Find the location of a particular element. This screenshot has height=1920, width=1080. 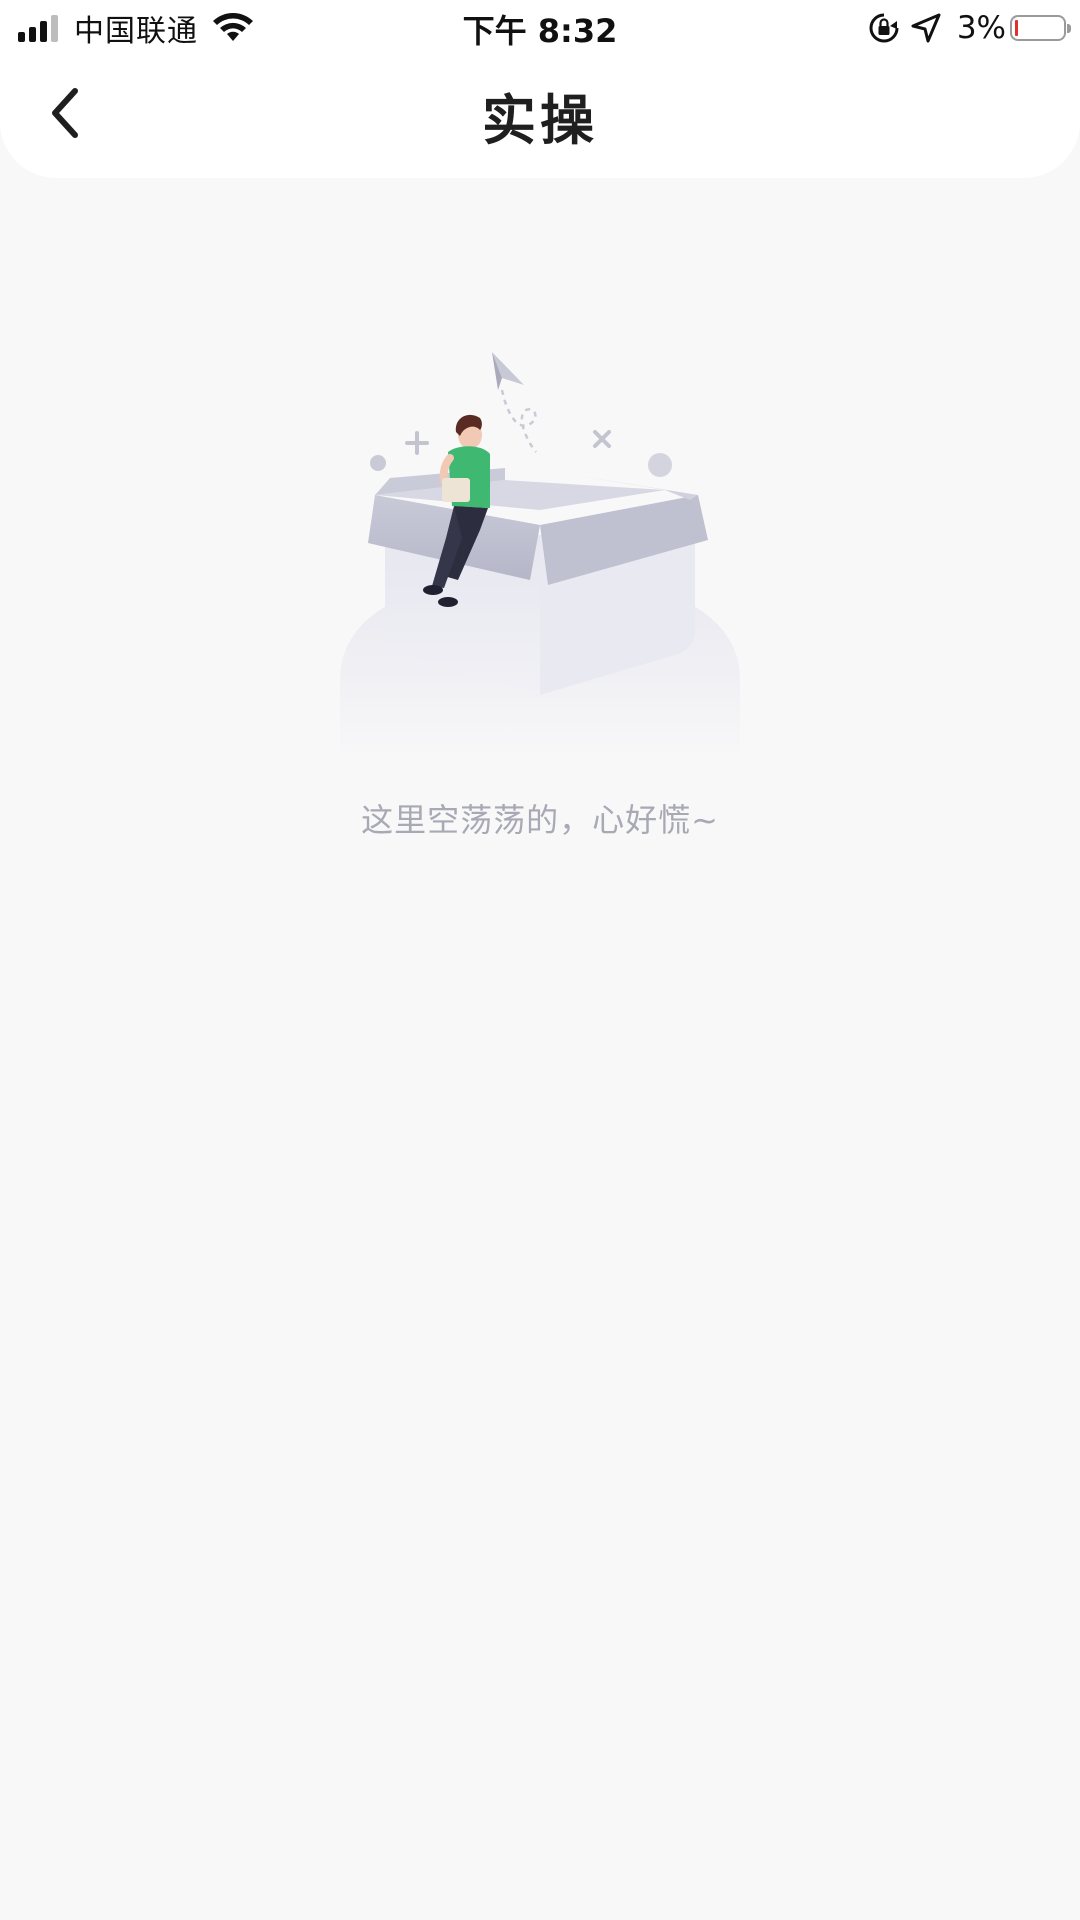

orientation-lock-icon is located at coordinates (884, 28).